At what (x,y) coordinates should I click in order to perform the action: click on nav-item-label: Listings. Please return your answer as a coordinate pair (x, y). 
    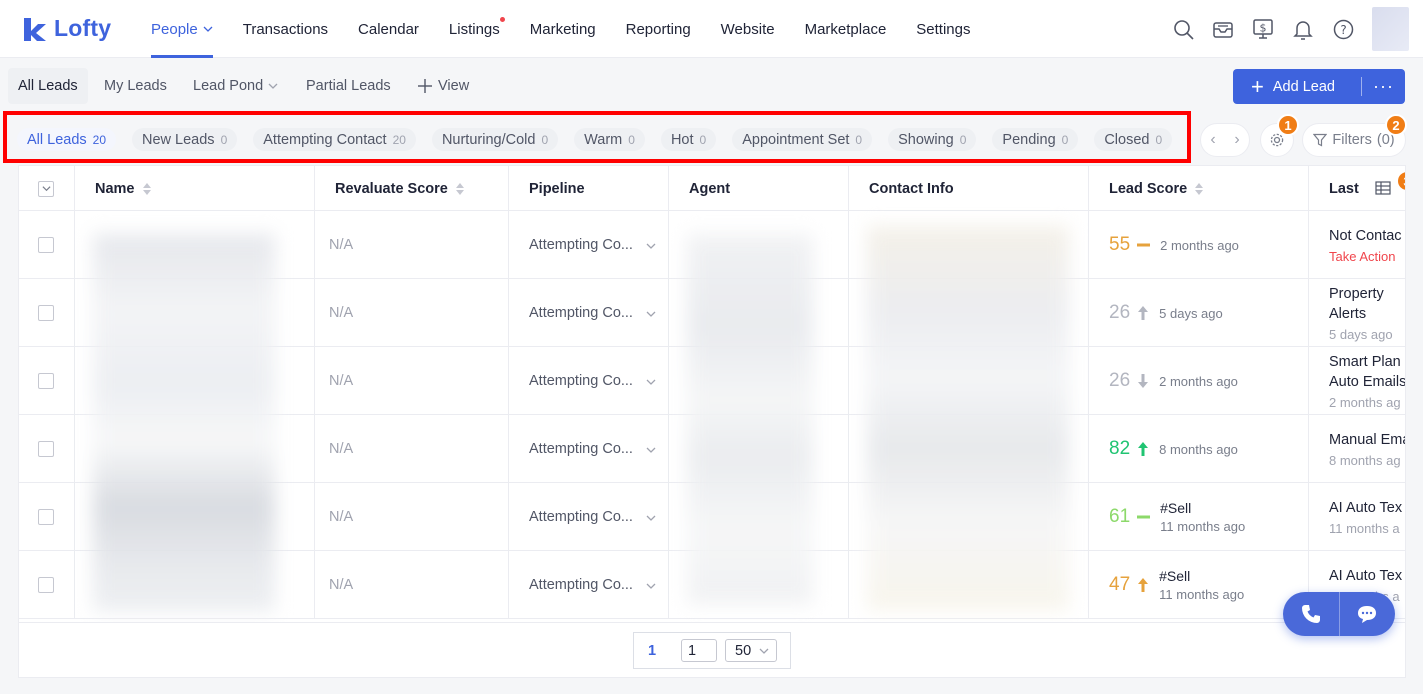
    Looking at the image, I should click on (474, 29).